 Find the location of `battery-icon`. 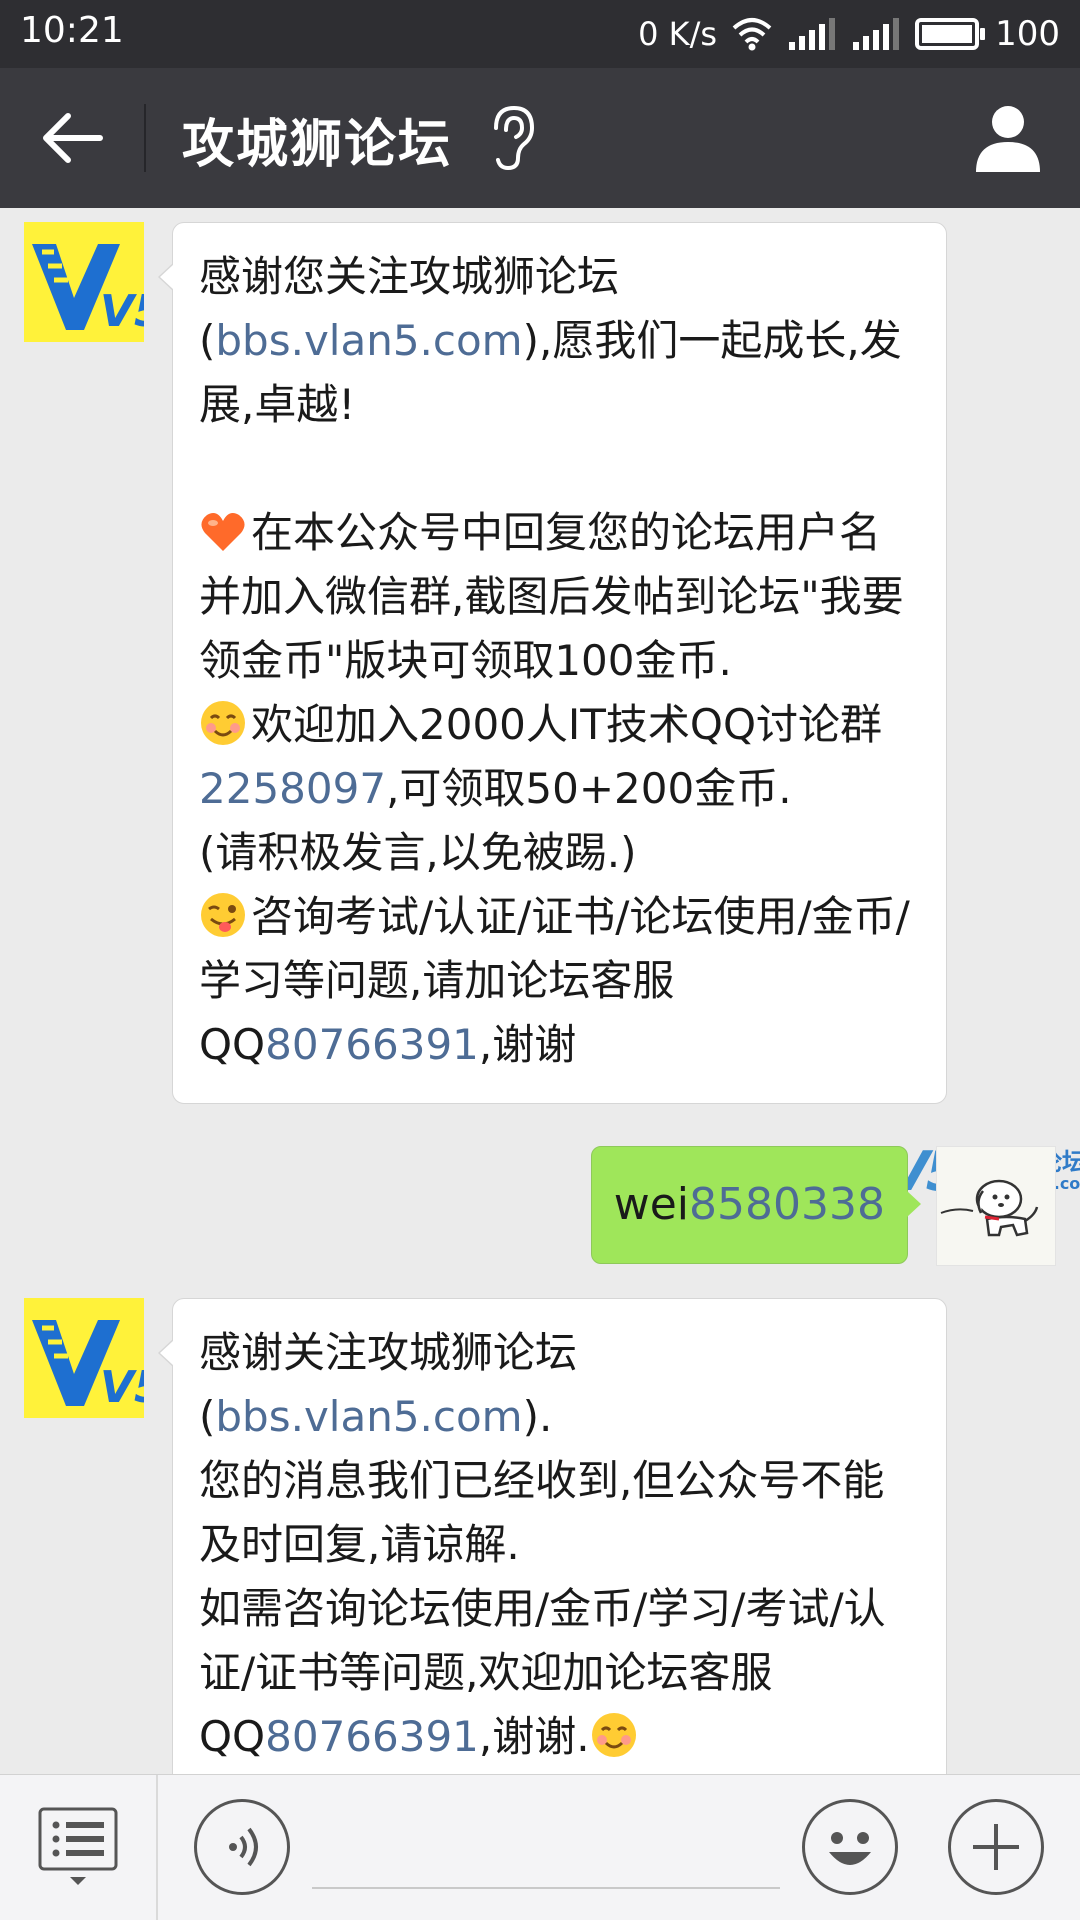

battery-icon is located at coordinates (950, 34).